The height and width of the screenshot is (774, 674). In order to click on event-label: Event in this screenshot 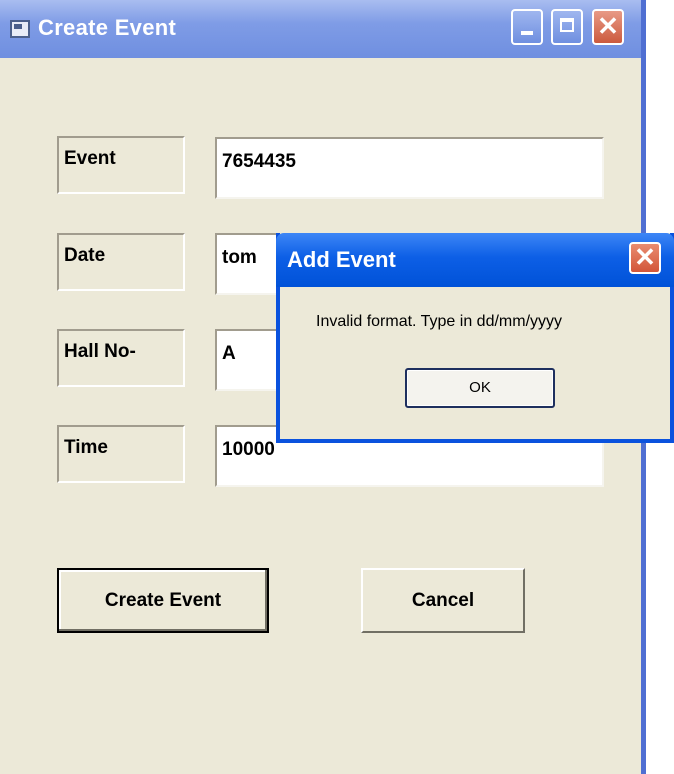, I will do `click(121, 165)`.